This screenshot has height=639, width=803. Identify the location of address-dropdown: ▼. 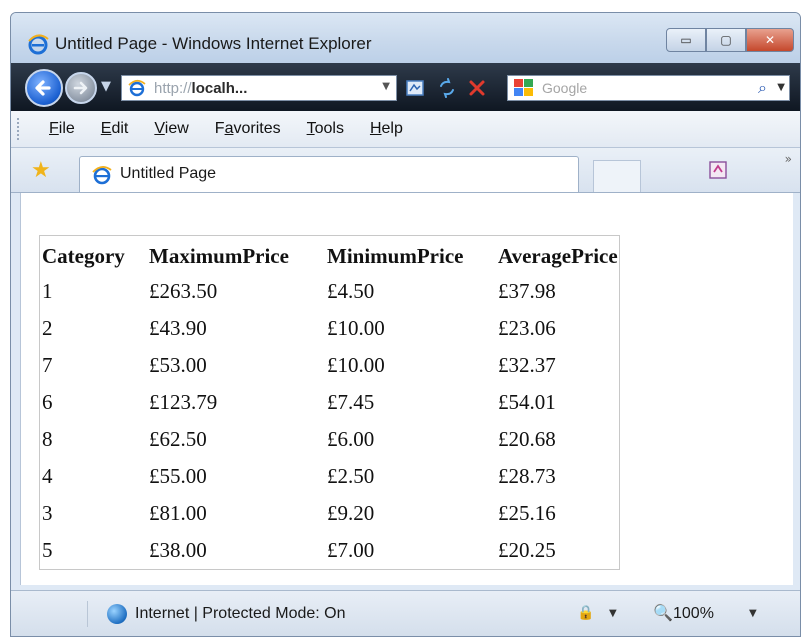
(386, 86).